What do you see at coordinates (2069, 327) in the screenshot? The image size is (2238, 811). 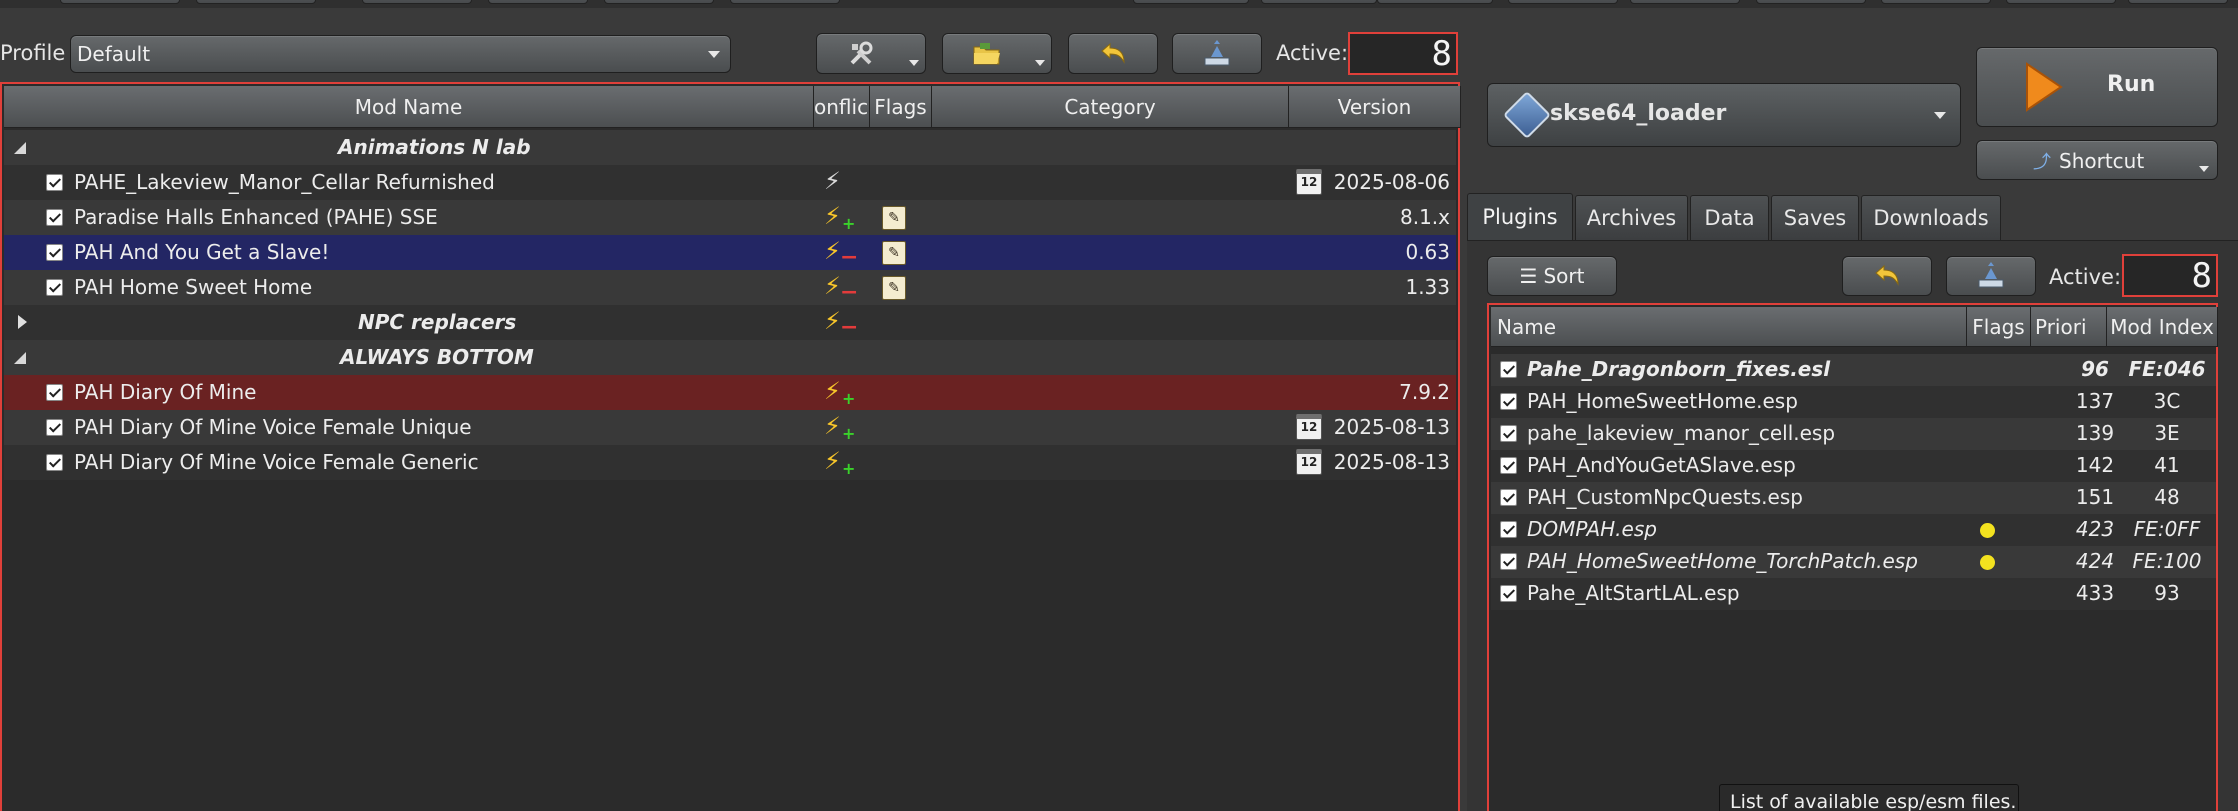 I see `column-header-priority: Priori` at bounding box center [2069, 327].